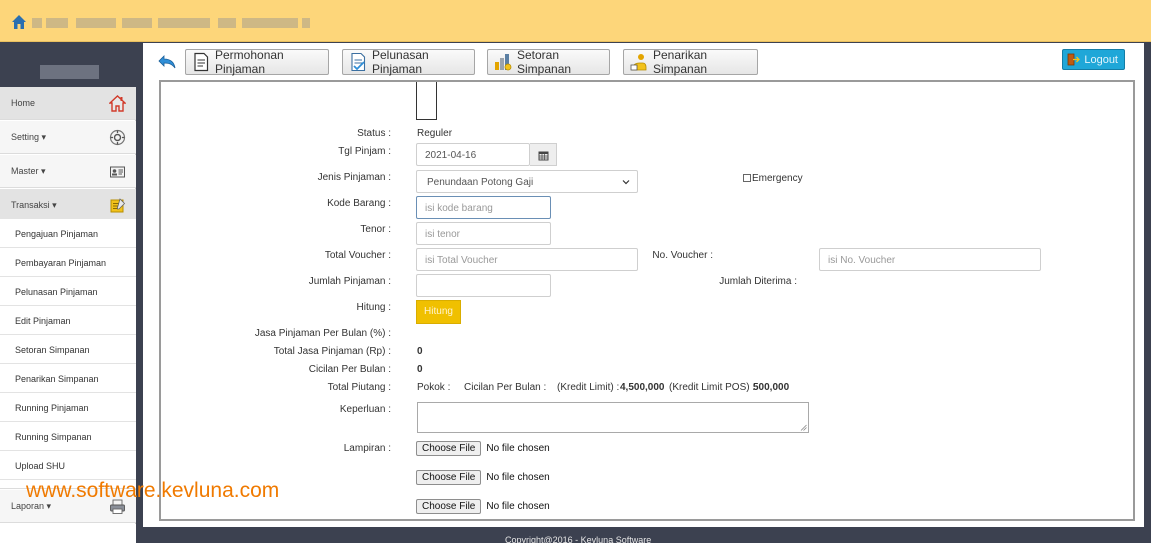 Image resolution: width=1151 pixels, height=543 pixels. What do you see at coordinates (638, 62) in the screenshot?
I see `withdraw-icon` at bounding box center [638, 62].